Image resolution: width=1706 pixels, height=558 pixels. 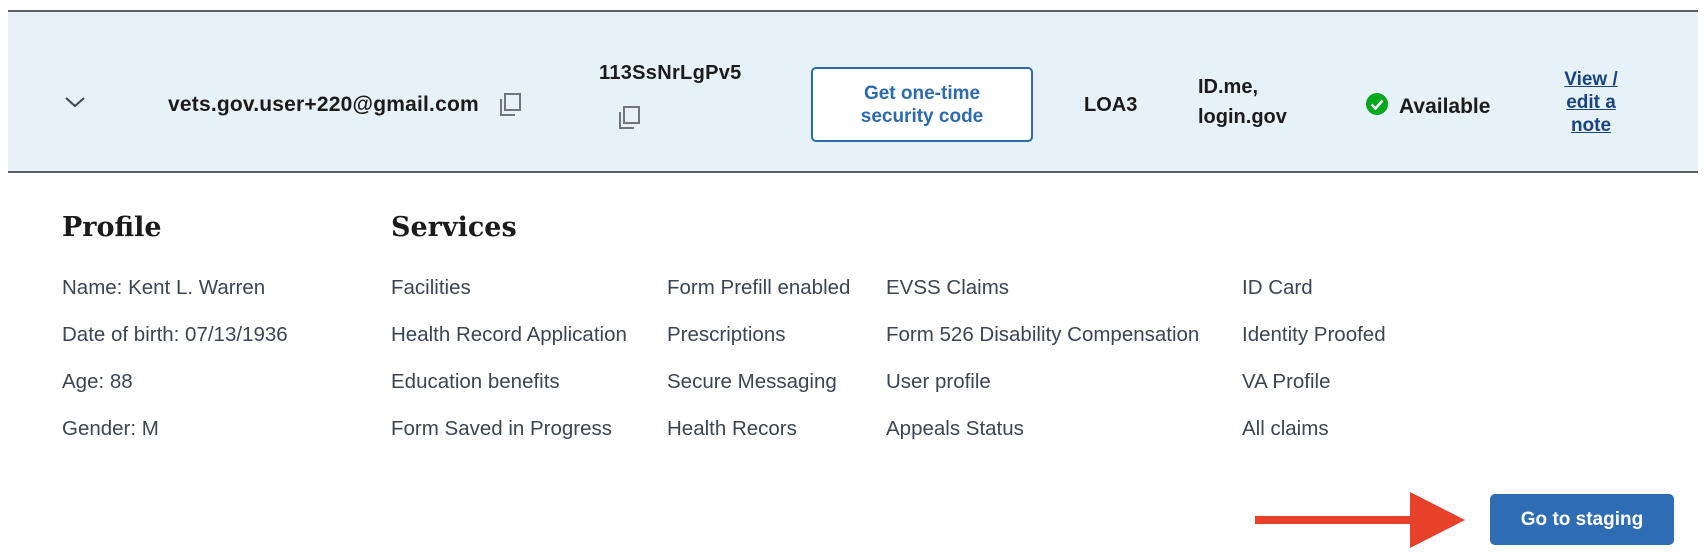 What do you see at coordinates (164, 287) in the screenshot?
I see `profile-name: Name: Kent L. Warren` at bounding box center [164, 287].